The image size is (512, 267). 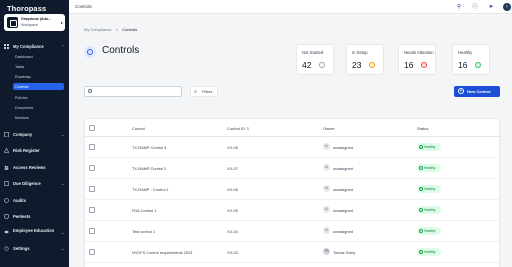 What do you see at coordinates (21, 97) in the screenshot?
I see `sidebar-item-label: Policies` at bounding box center [21, 97].